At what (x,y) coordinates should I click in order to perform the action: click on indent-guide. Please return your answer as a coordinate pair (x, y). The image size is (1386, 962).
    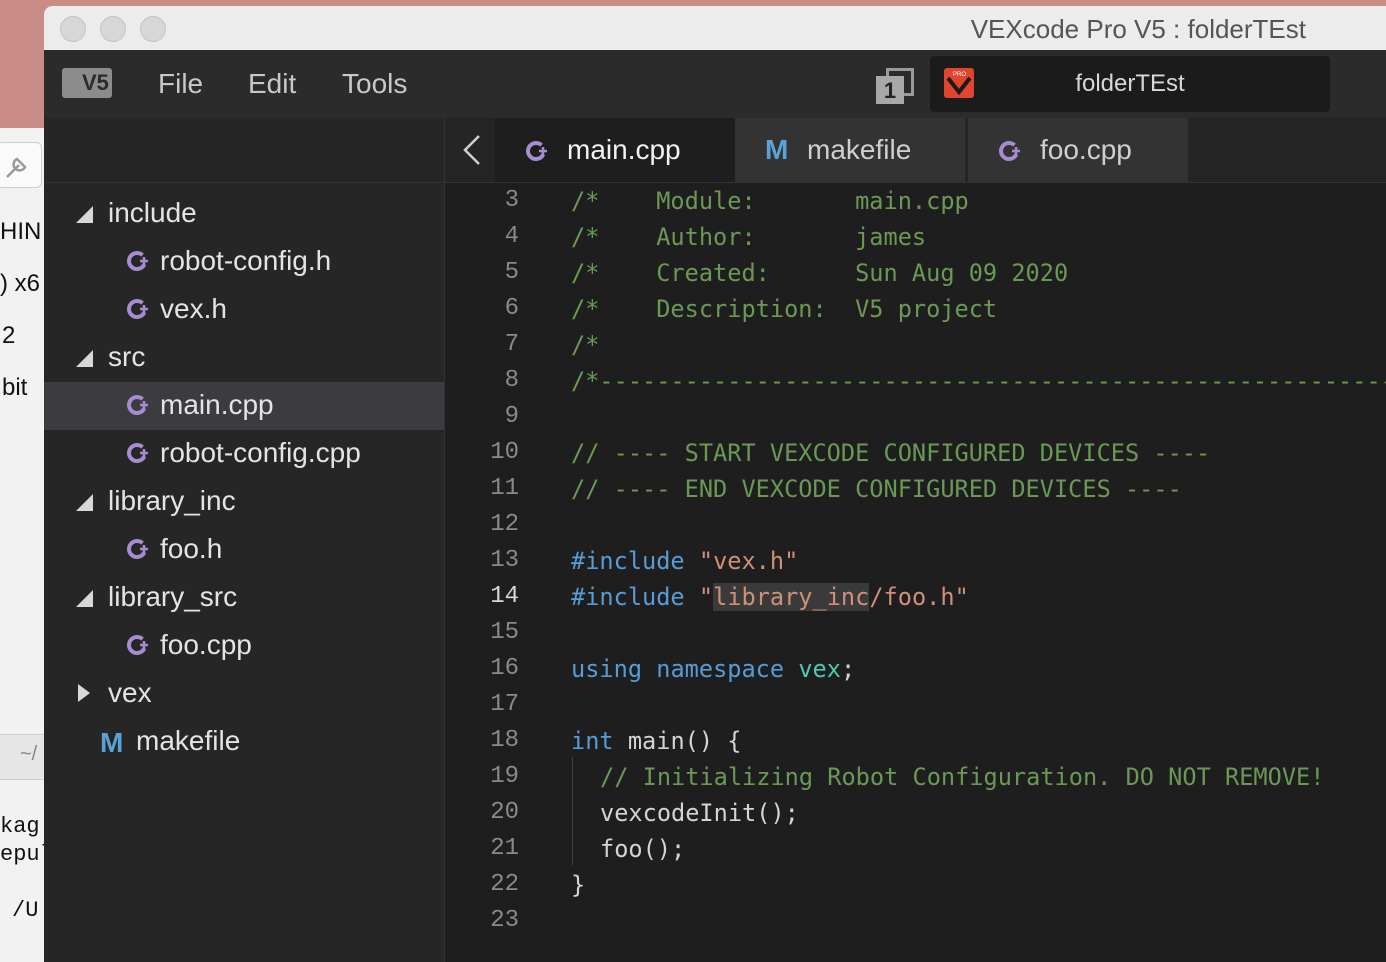
    Looking at the image, I should click on (572, 811).